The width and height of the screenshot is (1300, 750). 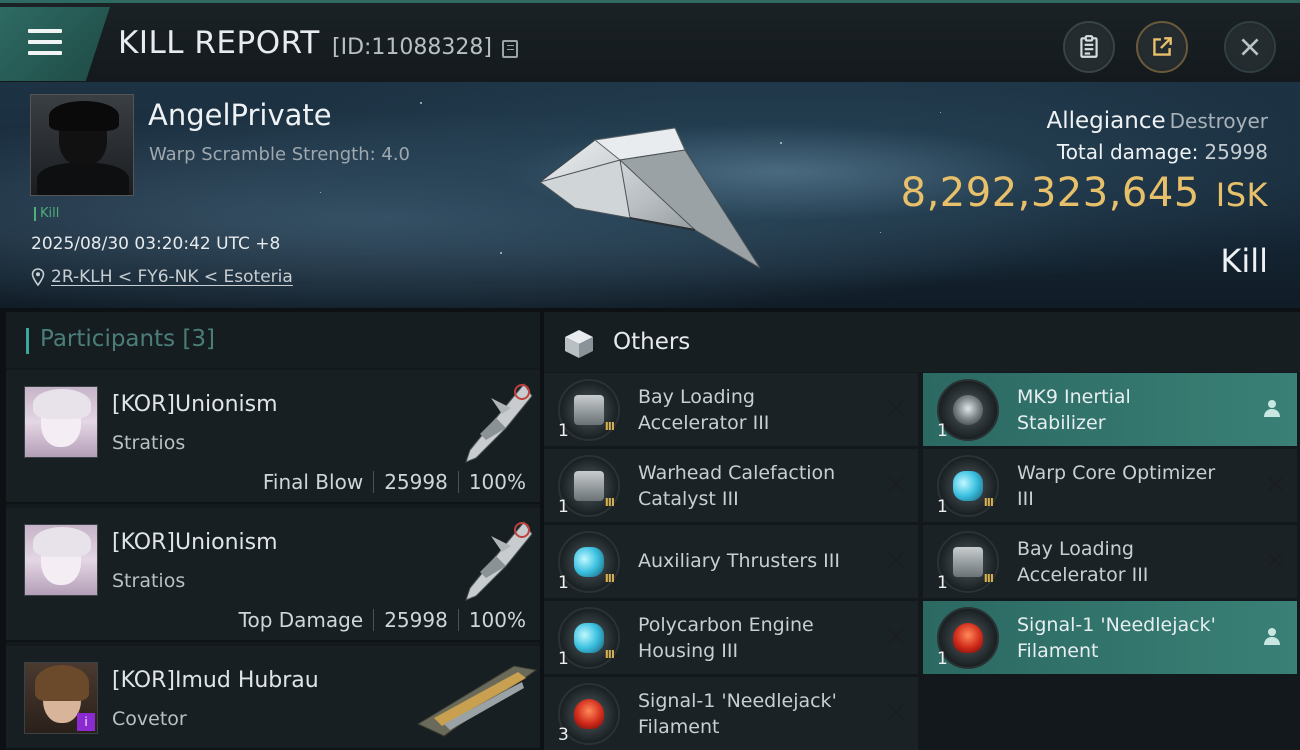 I want to click on clipboard-icon, so click(x=1089, y=46).